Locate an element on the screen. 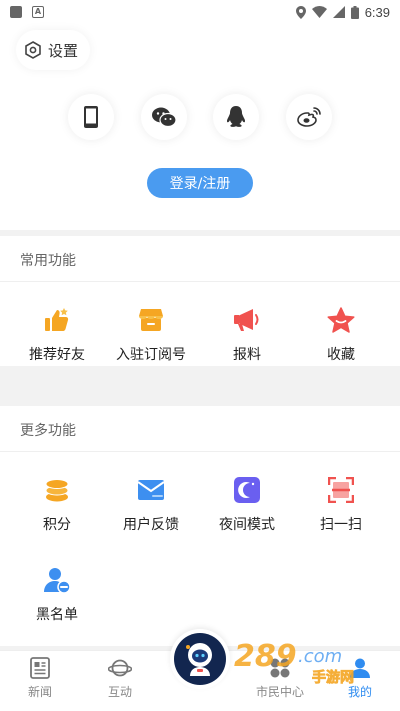  func-label: 扫一扫 is located at coordinates (341, 525).